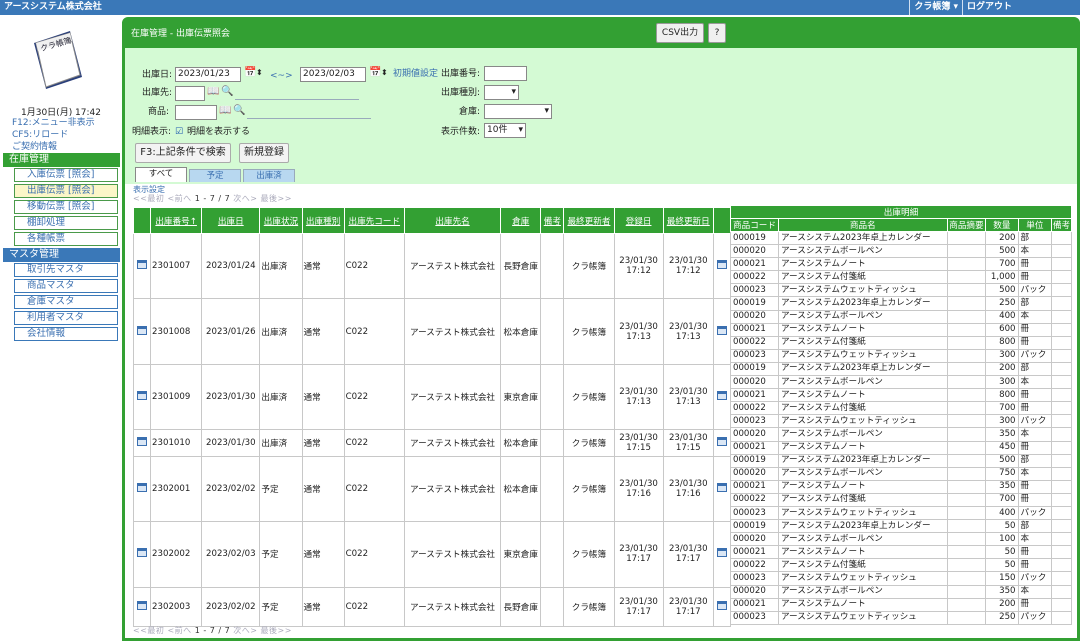 This screenshot has height=641, width=1080. Describe the element at coordinates (196, 112) in the screenshot. I see `product-input` at that location.